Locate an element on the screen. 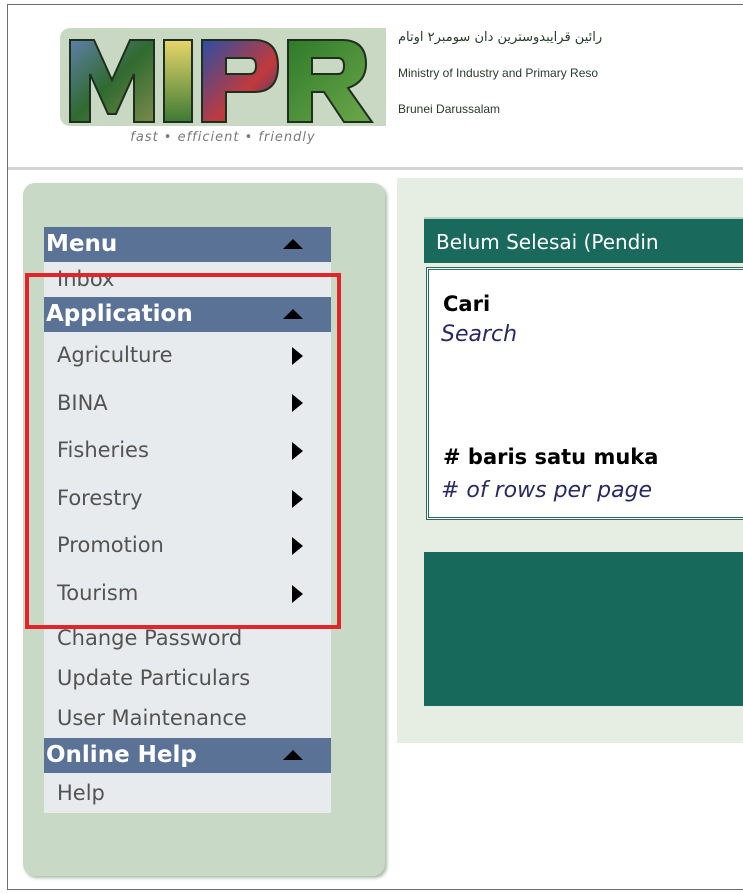  sidebar-item-inbox: Inbox is located at coordinates (187, 279).